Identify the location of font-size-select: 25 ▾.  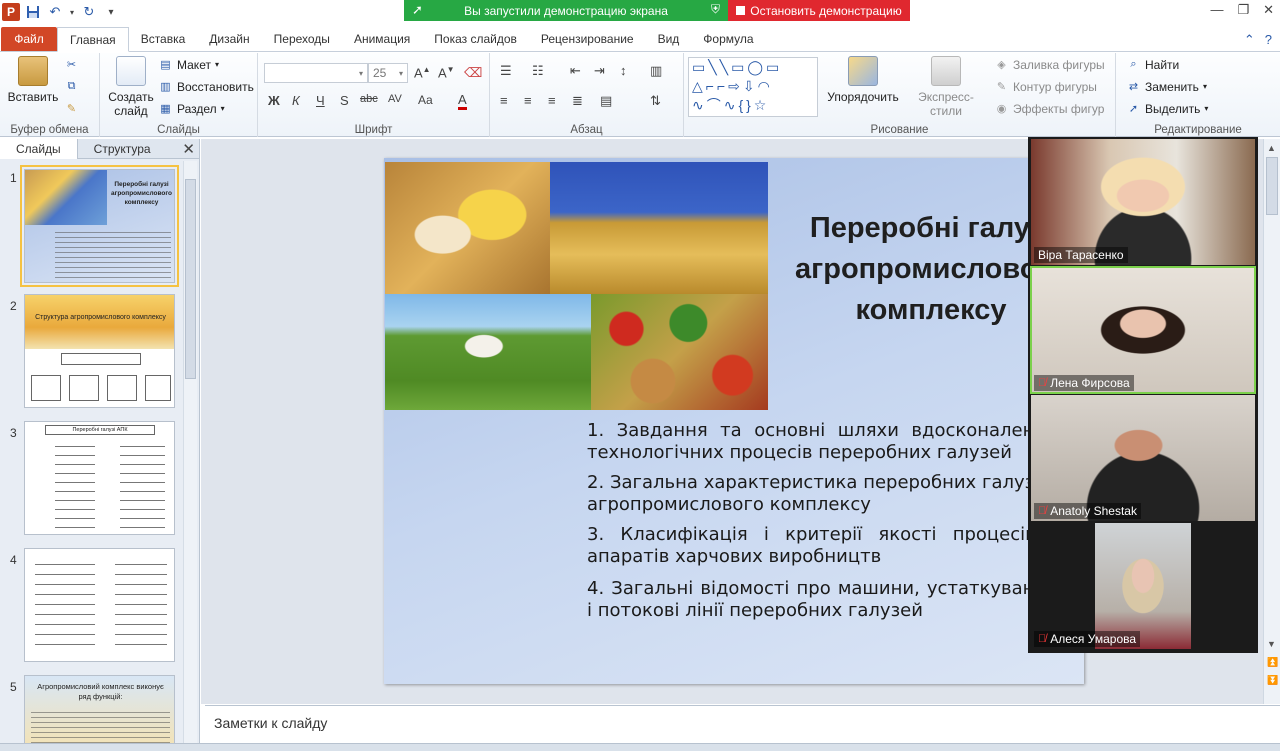
(388, 73).